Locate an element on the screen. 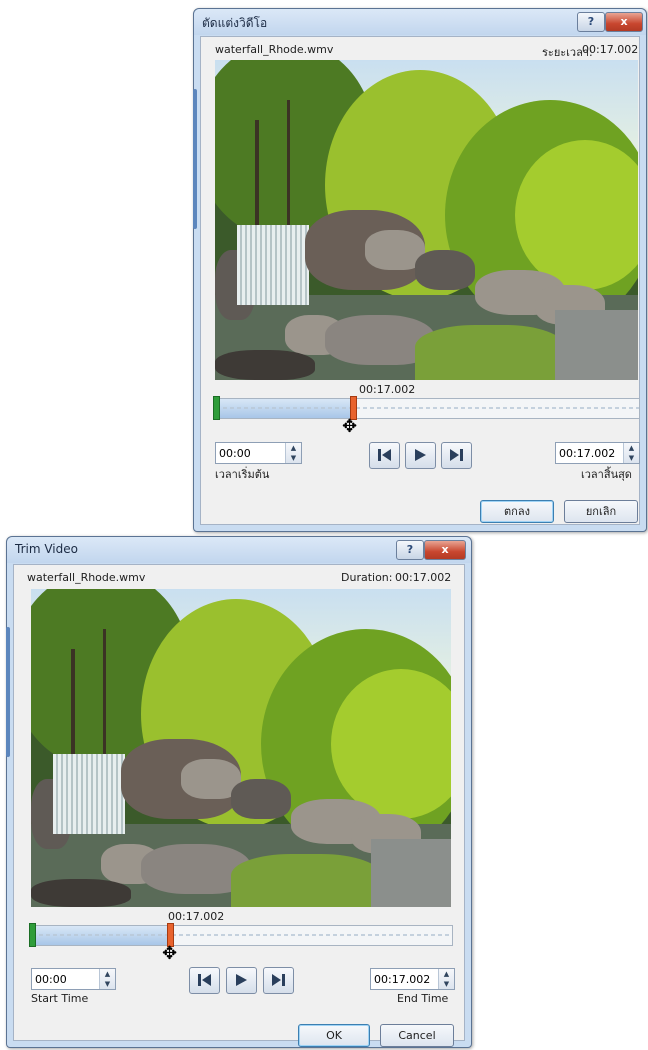 The height and width of the screenshot is (1050, 648). cancel-button: ยกเลิก is located at coordinates (601, 511).